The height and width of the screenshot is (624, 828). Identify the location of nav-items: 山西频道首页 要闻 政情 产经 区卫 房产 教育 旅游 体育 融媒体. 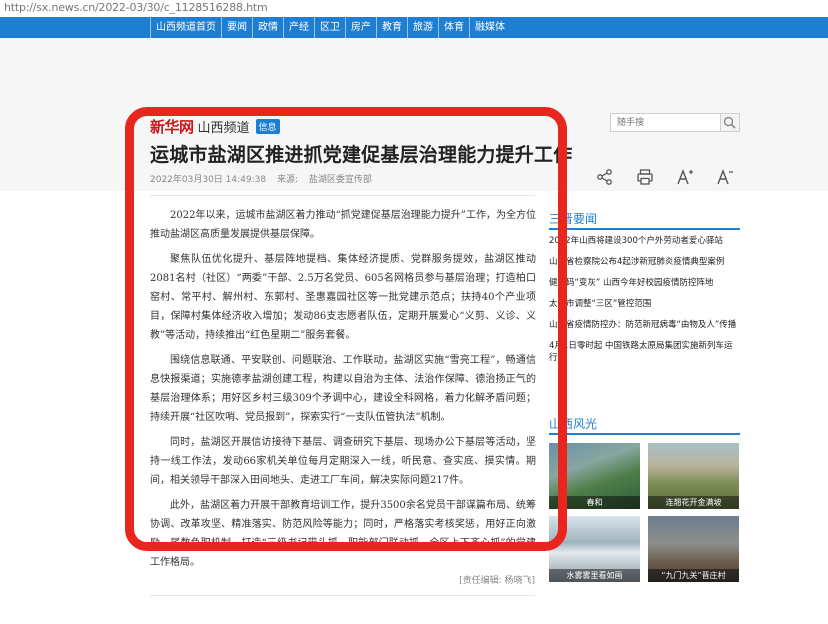
(330, 27).